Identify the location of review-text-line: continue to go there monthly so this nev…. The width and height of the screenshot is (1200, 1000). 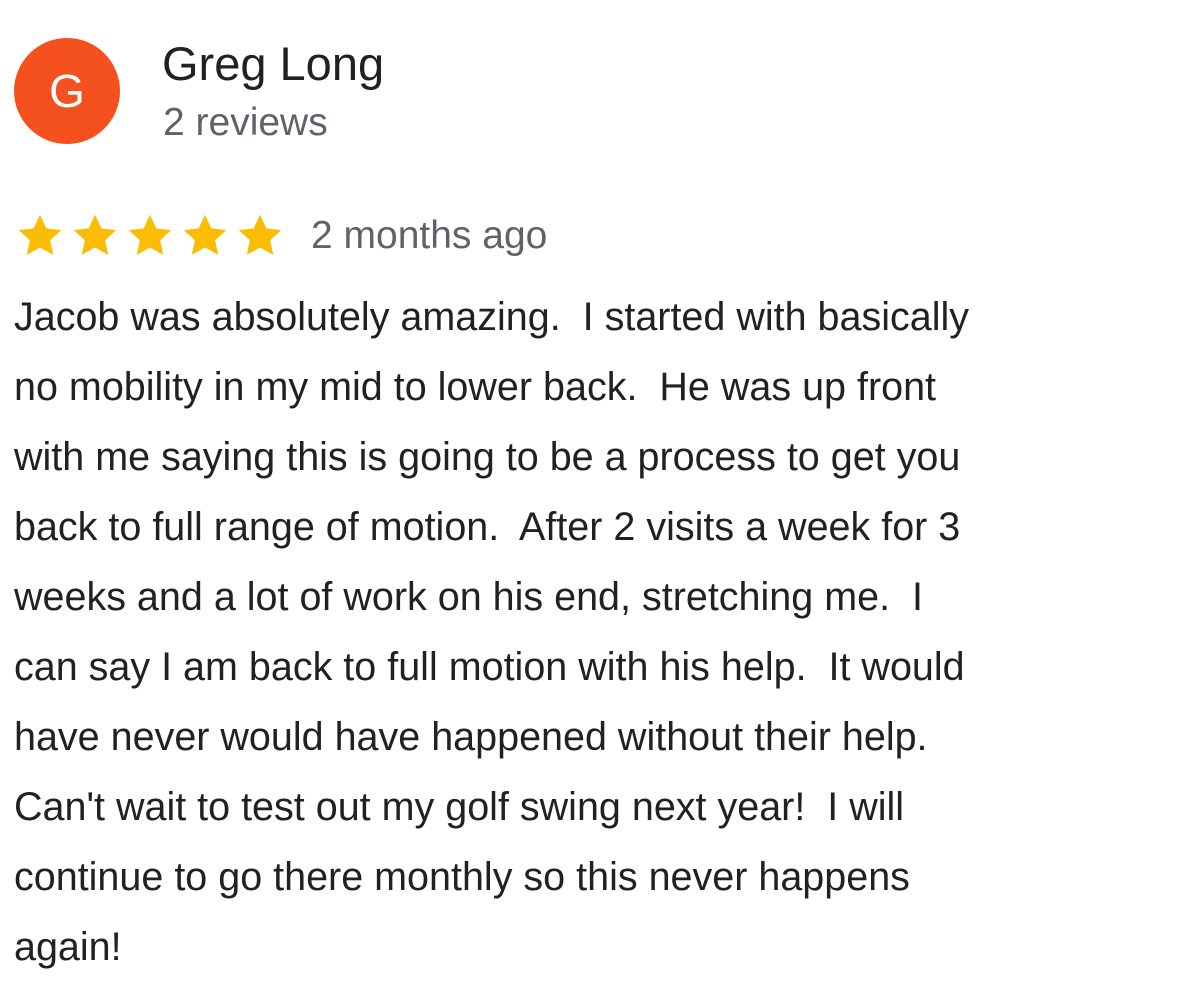
(462, 877).